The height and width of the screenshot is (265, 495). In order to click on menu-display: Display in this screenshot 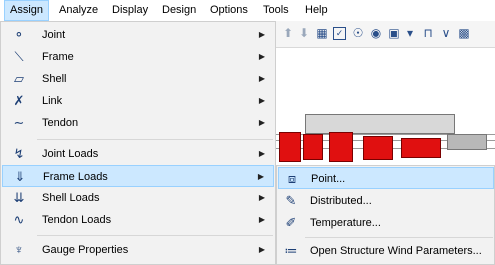, I will do `click(130, 10)`.